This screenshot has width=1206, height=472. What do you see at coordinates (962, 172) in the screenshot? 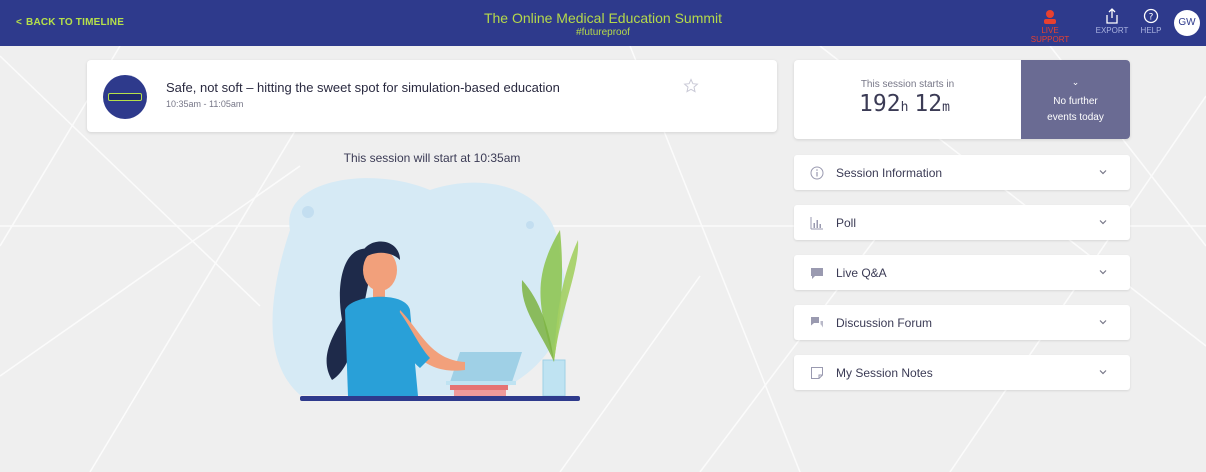
I see `accordion-session-information: Session Information` at bounding box center [962, 172].